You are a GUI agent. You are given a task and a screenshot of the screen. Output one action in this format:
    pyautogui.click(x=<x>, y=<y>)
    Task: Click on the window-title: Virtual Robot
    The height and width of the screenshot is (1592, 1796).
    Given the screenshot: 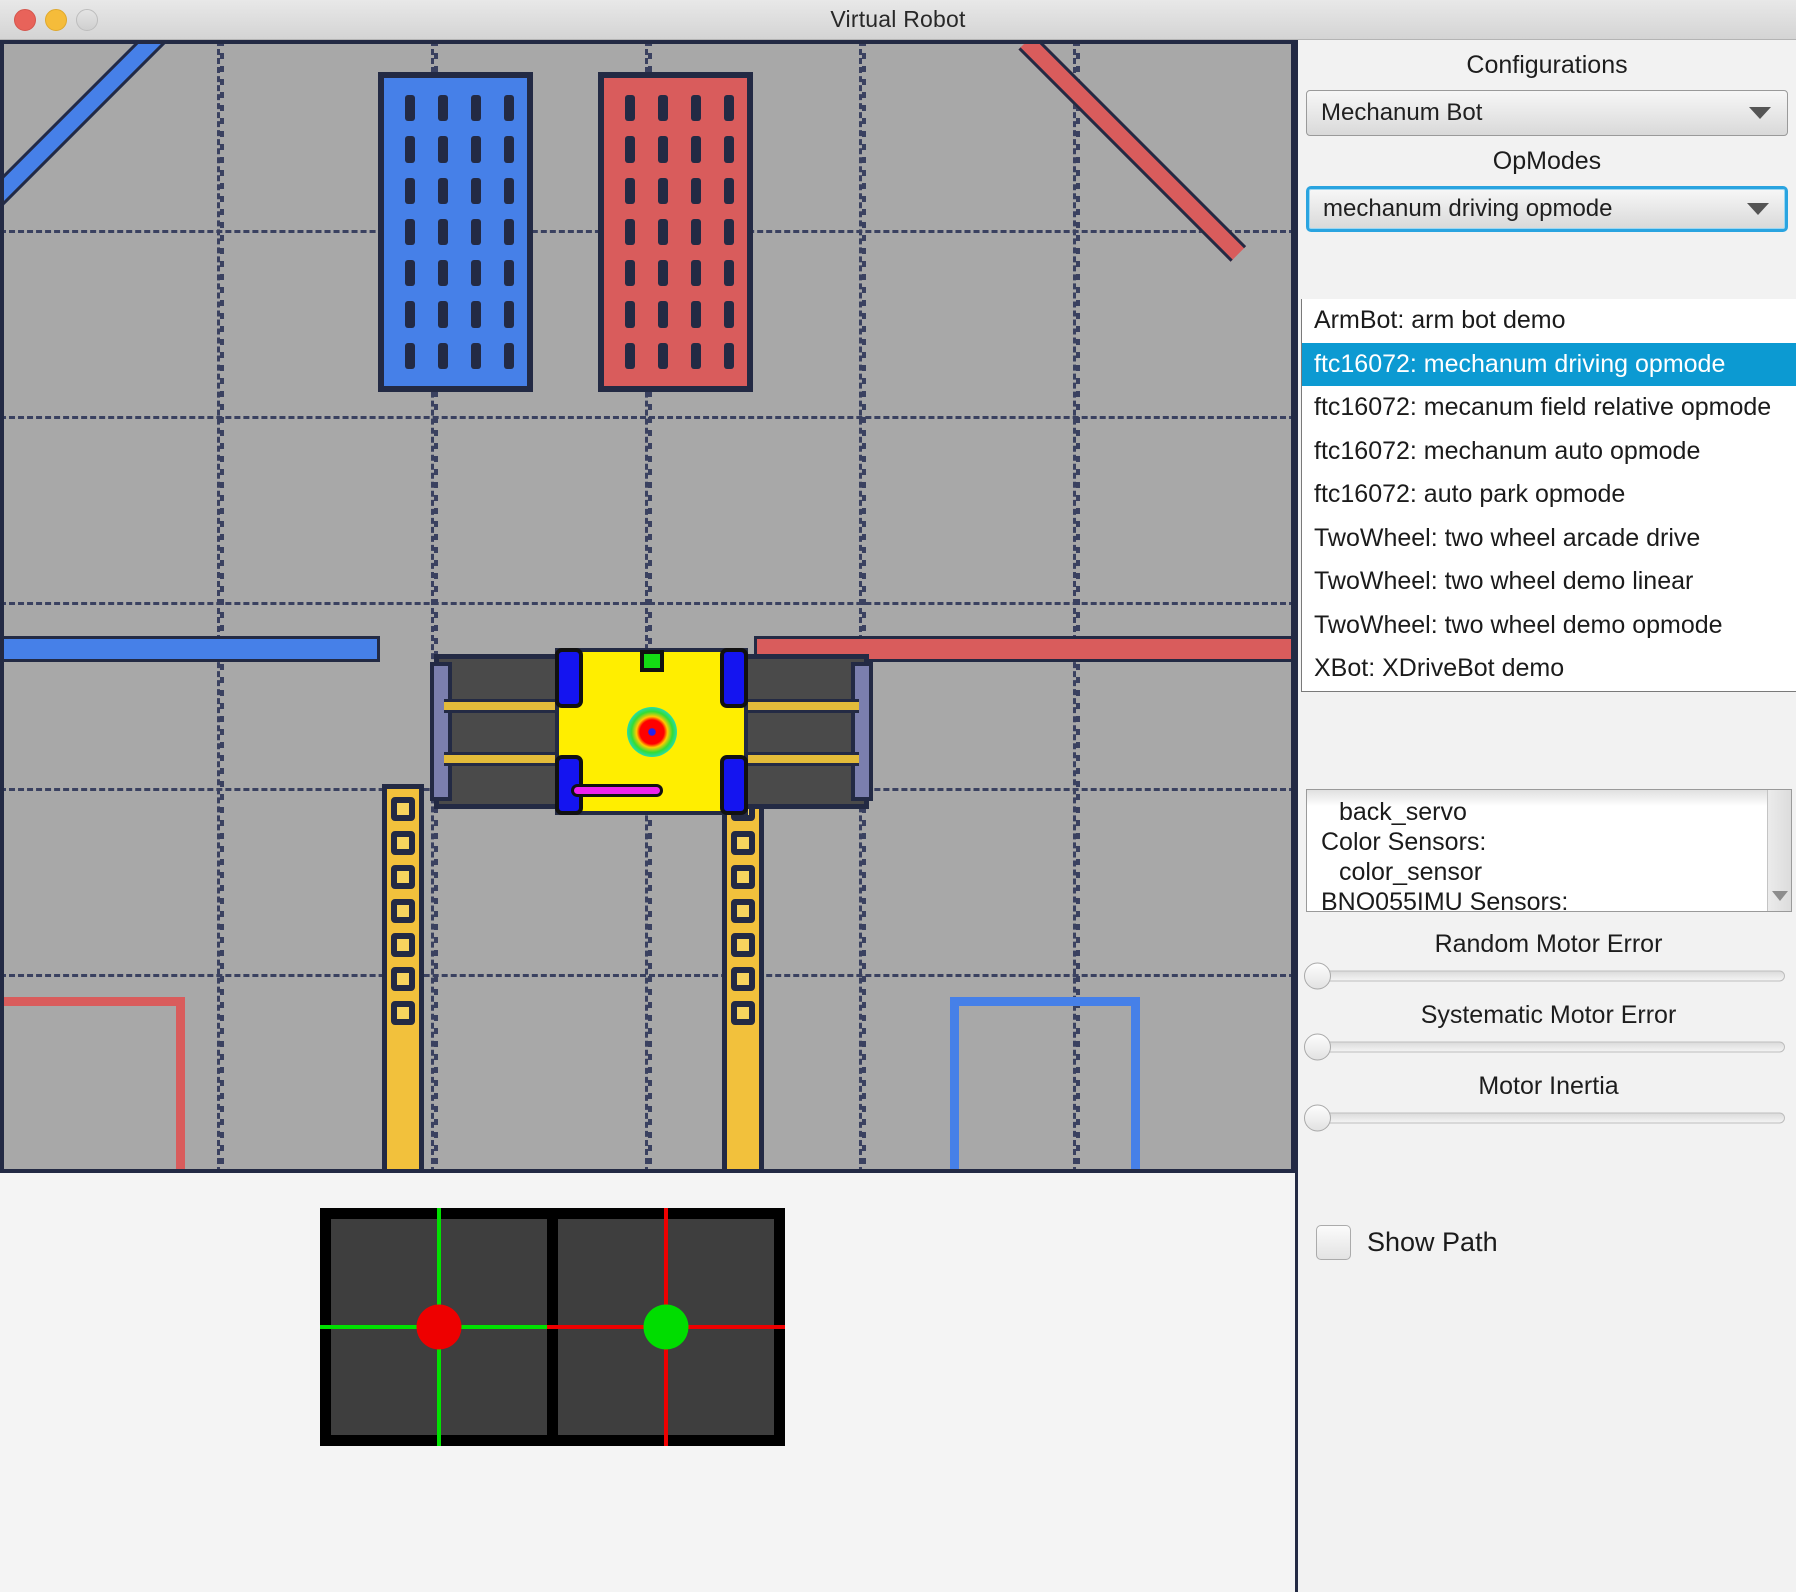 What is the action you would take?
    pyautogui.click(x=898, y=19)
    